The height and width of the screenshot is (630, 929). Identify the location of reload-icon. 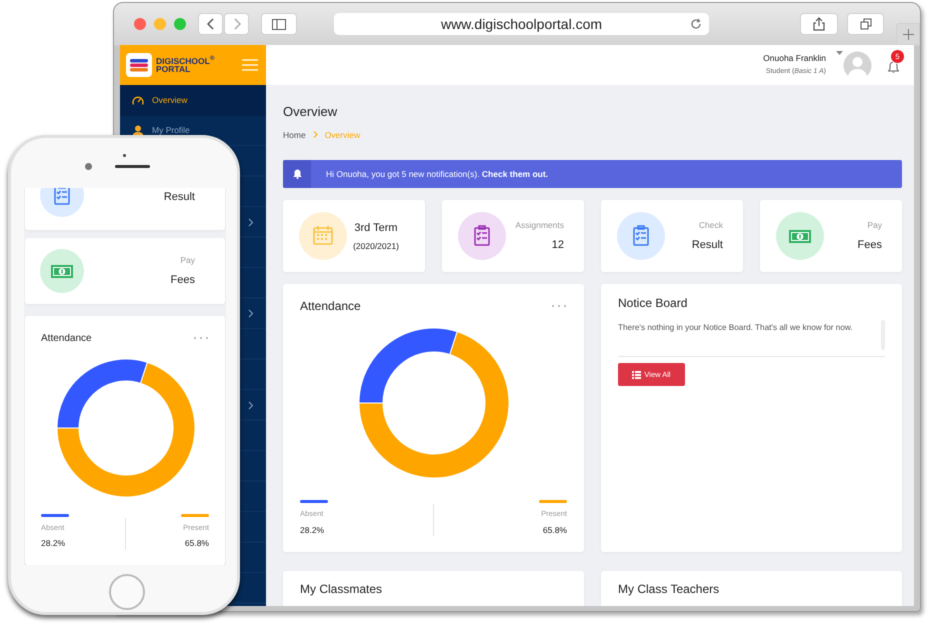
(696, 24).